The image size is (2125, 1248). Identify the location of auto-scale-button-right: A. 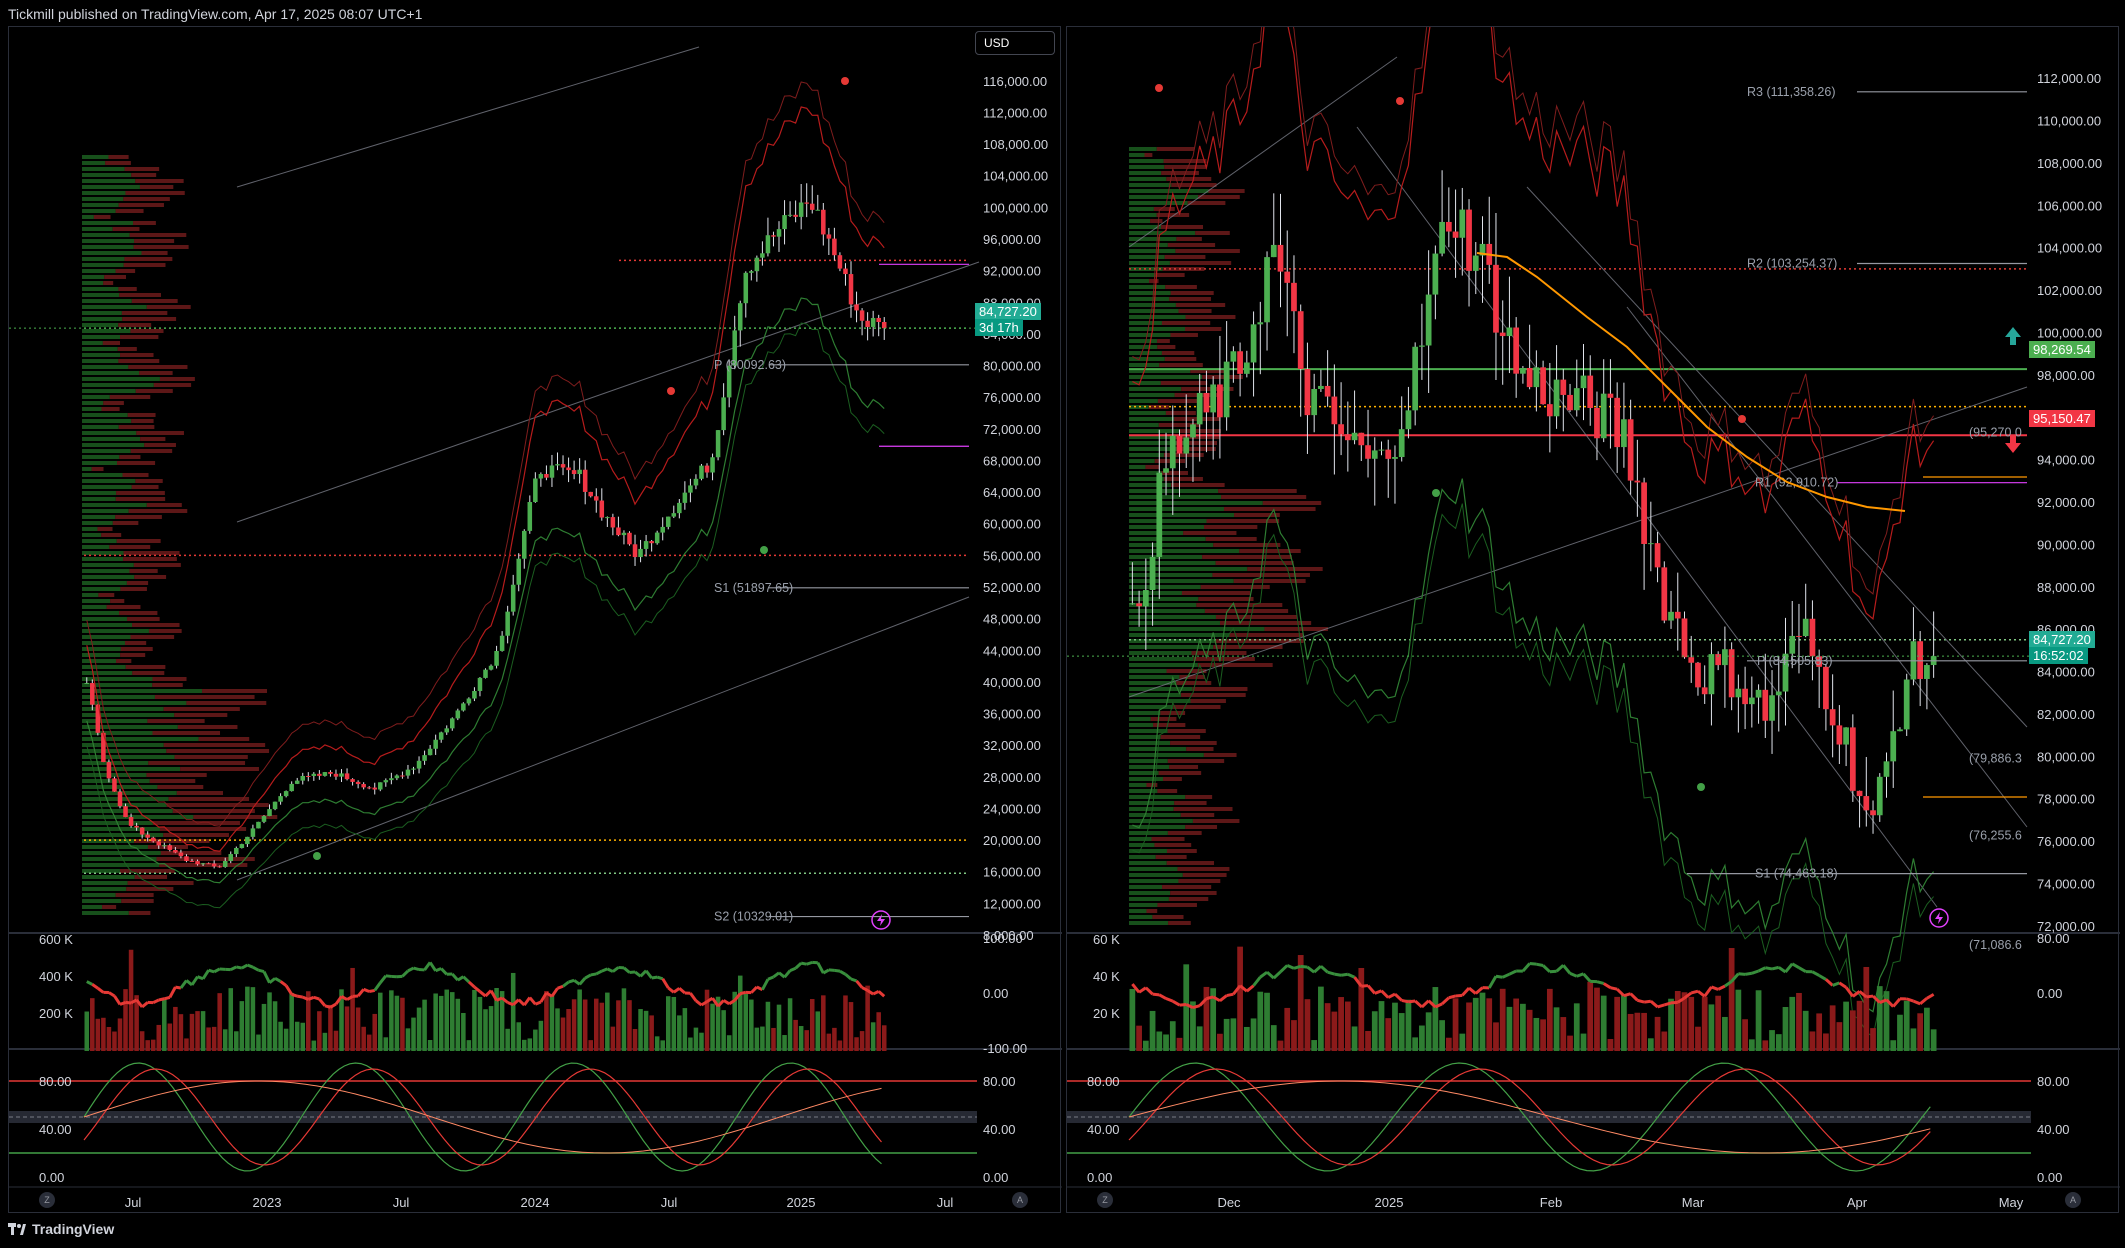
(2073, 1200).